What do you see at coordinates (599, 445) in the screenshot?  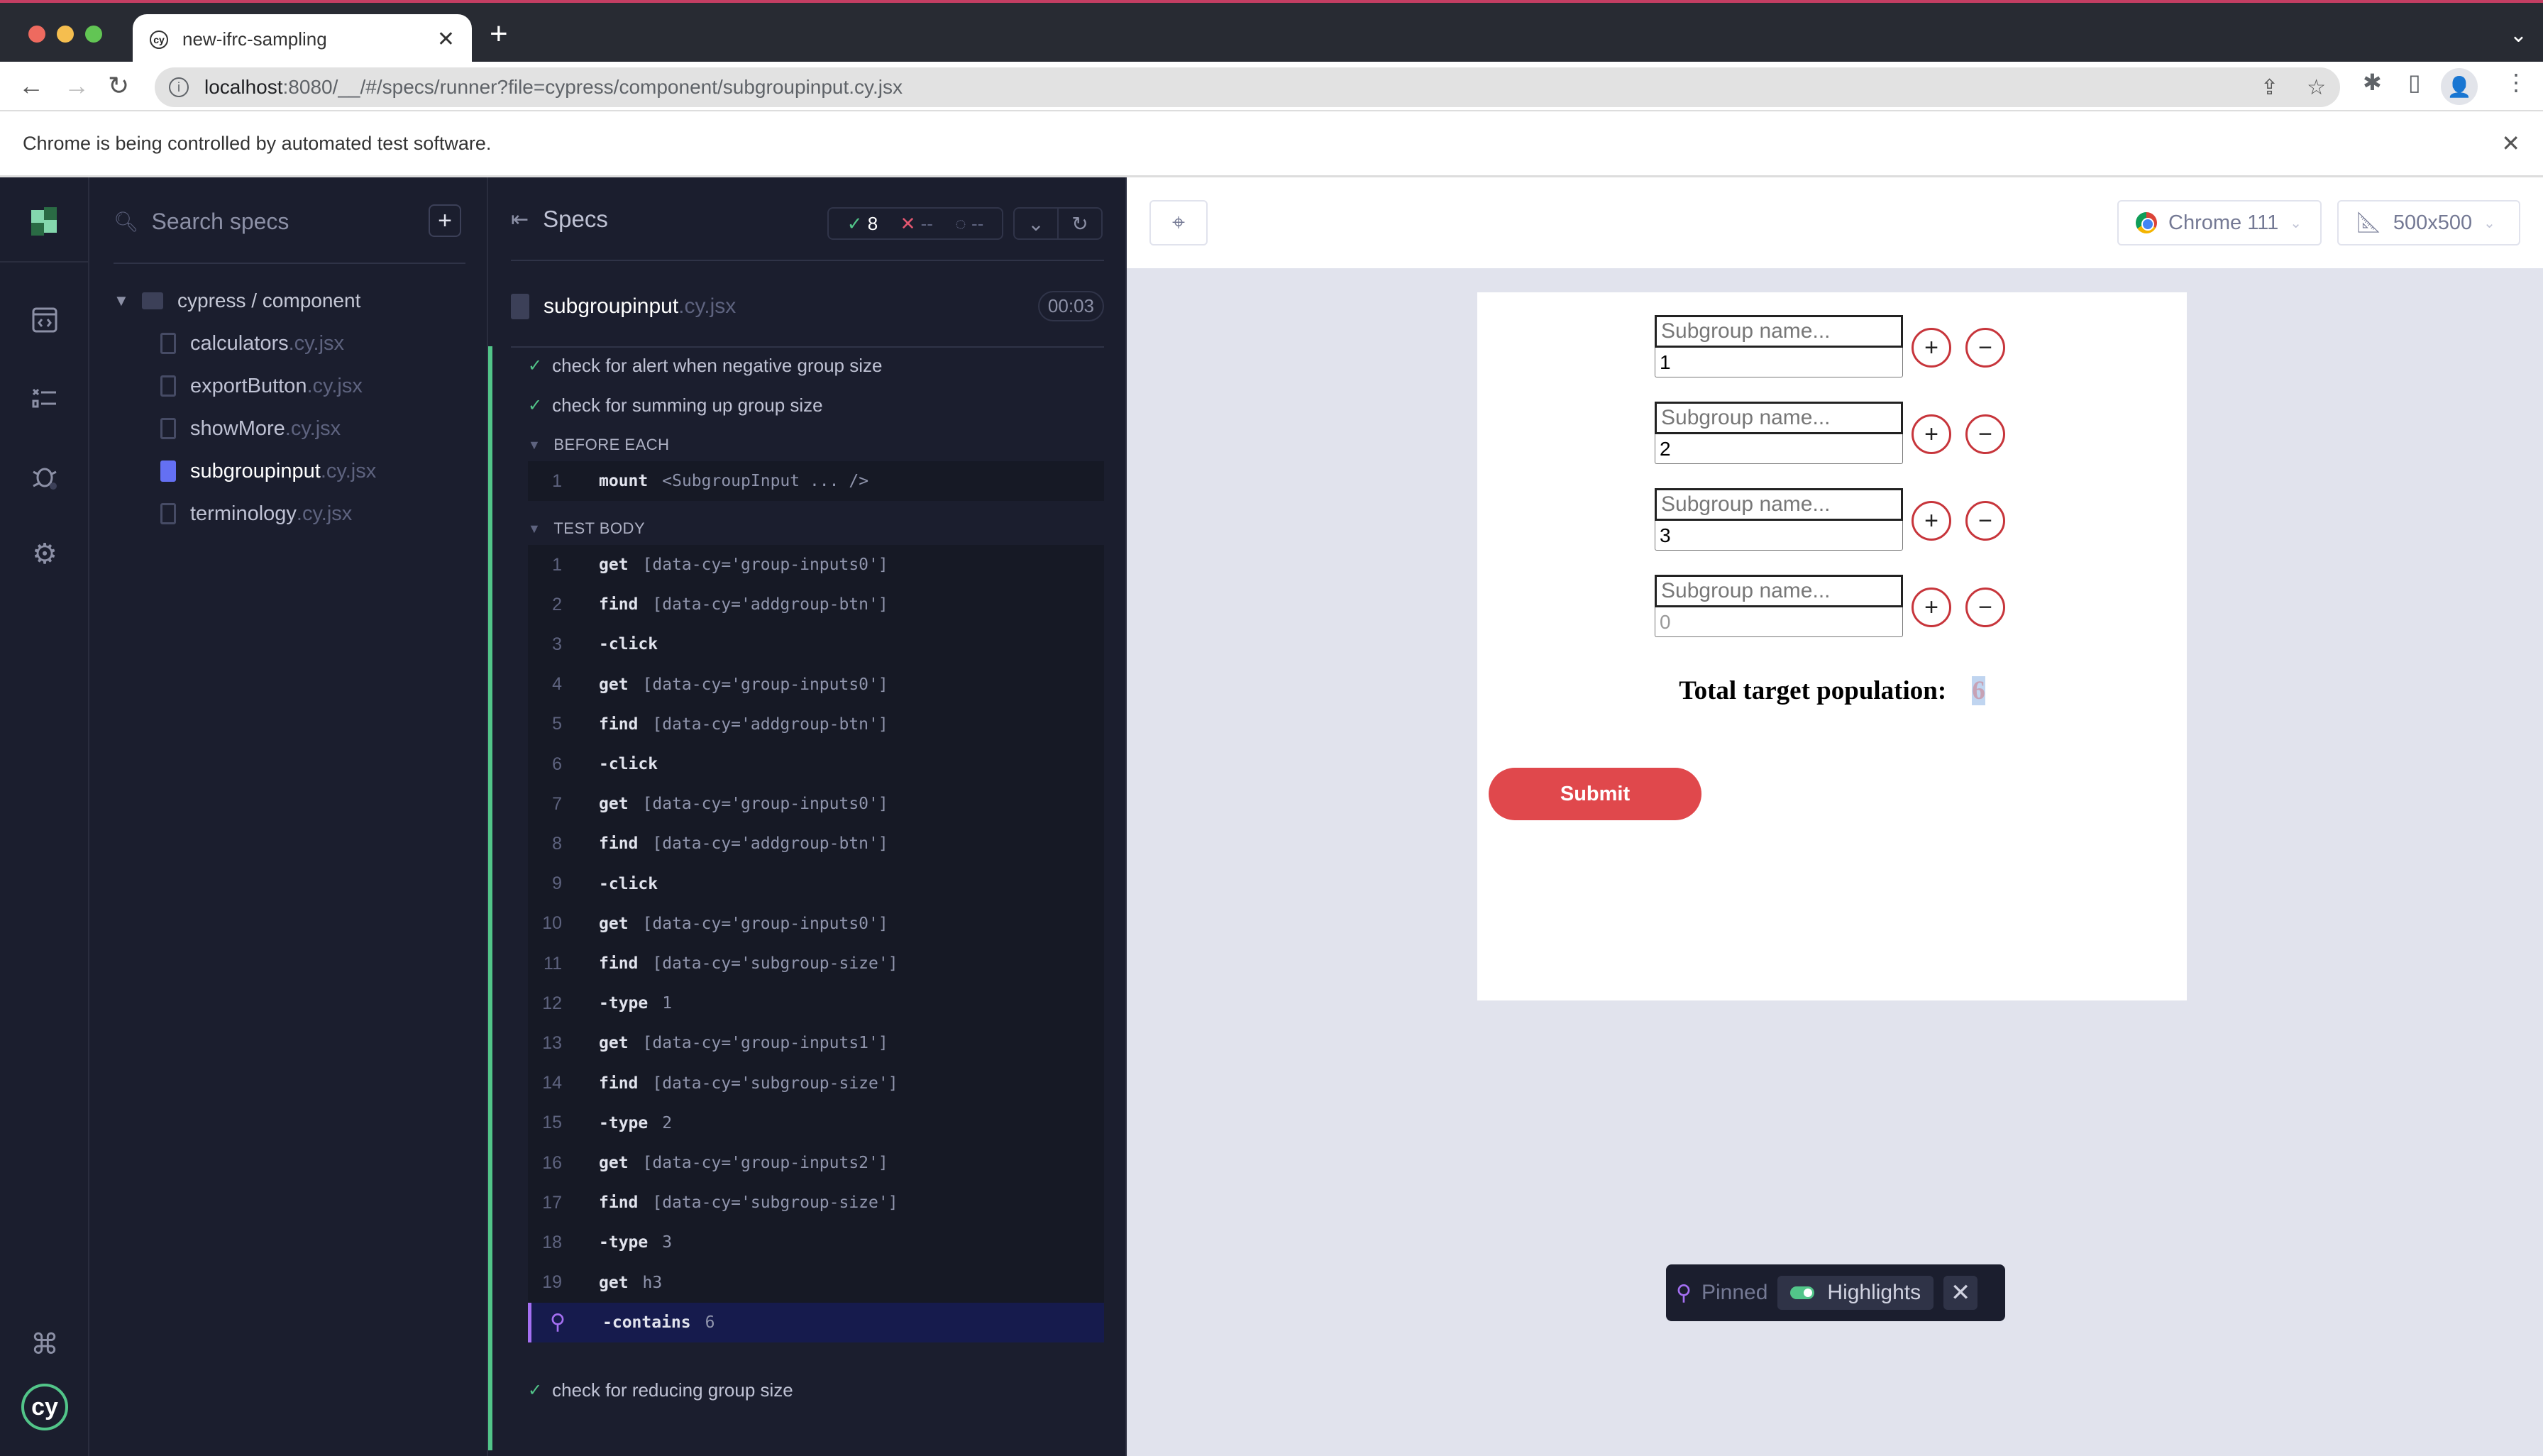 I see `hook-before-each: ▼ BEFORE EACH` at bounding box center [599, 445].